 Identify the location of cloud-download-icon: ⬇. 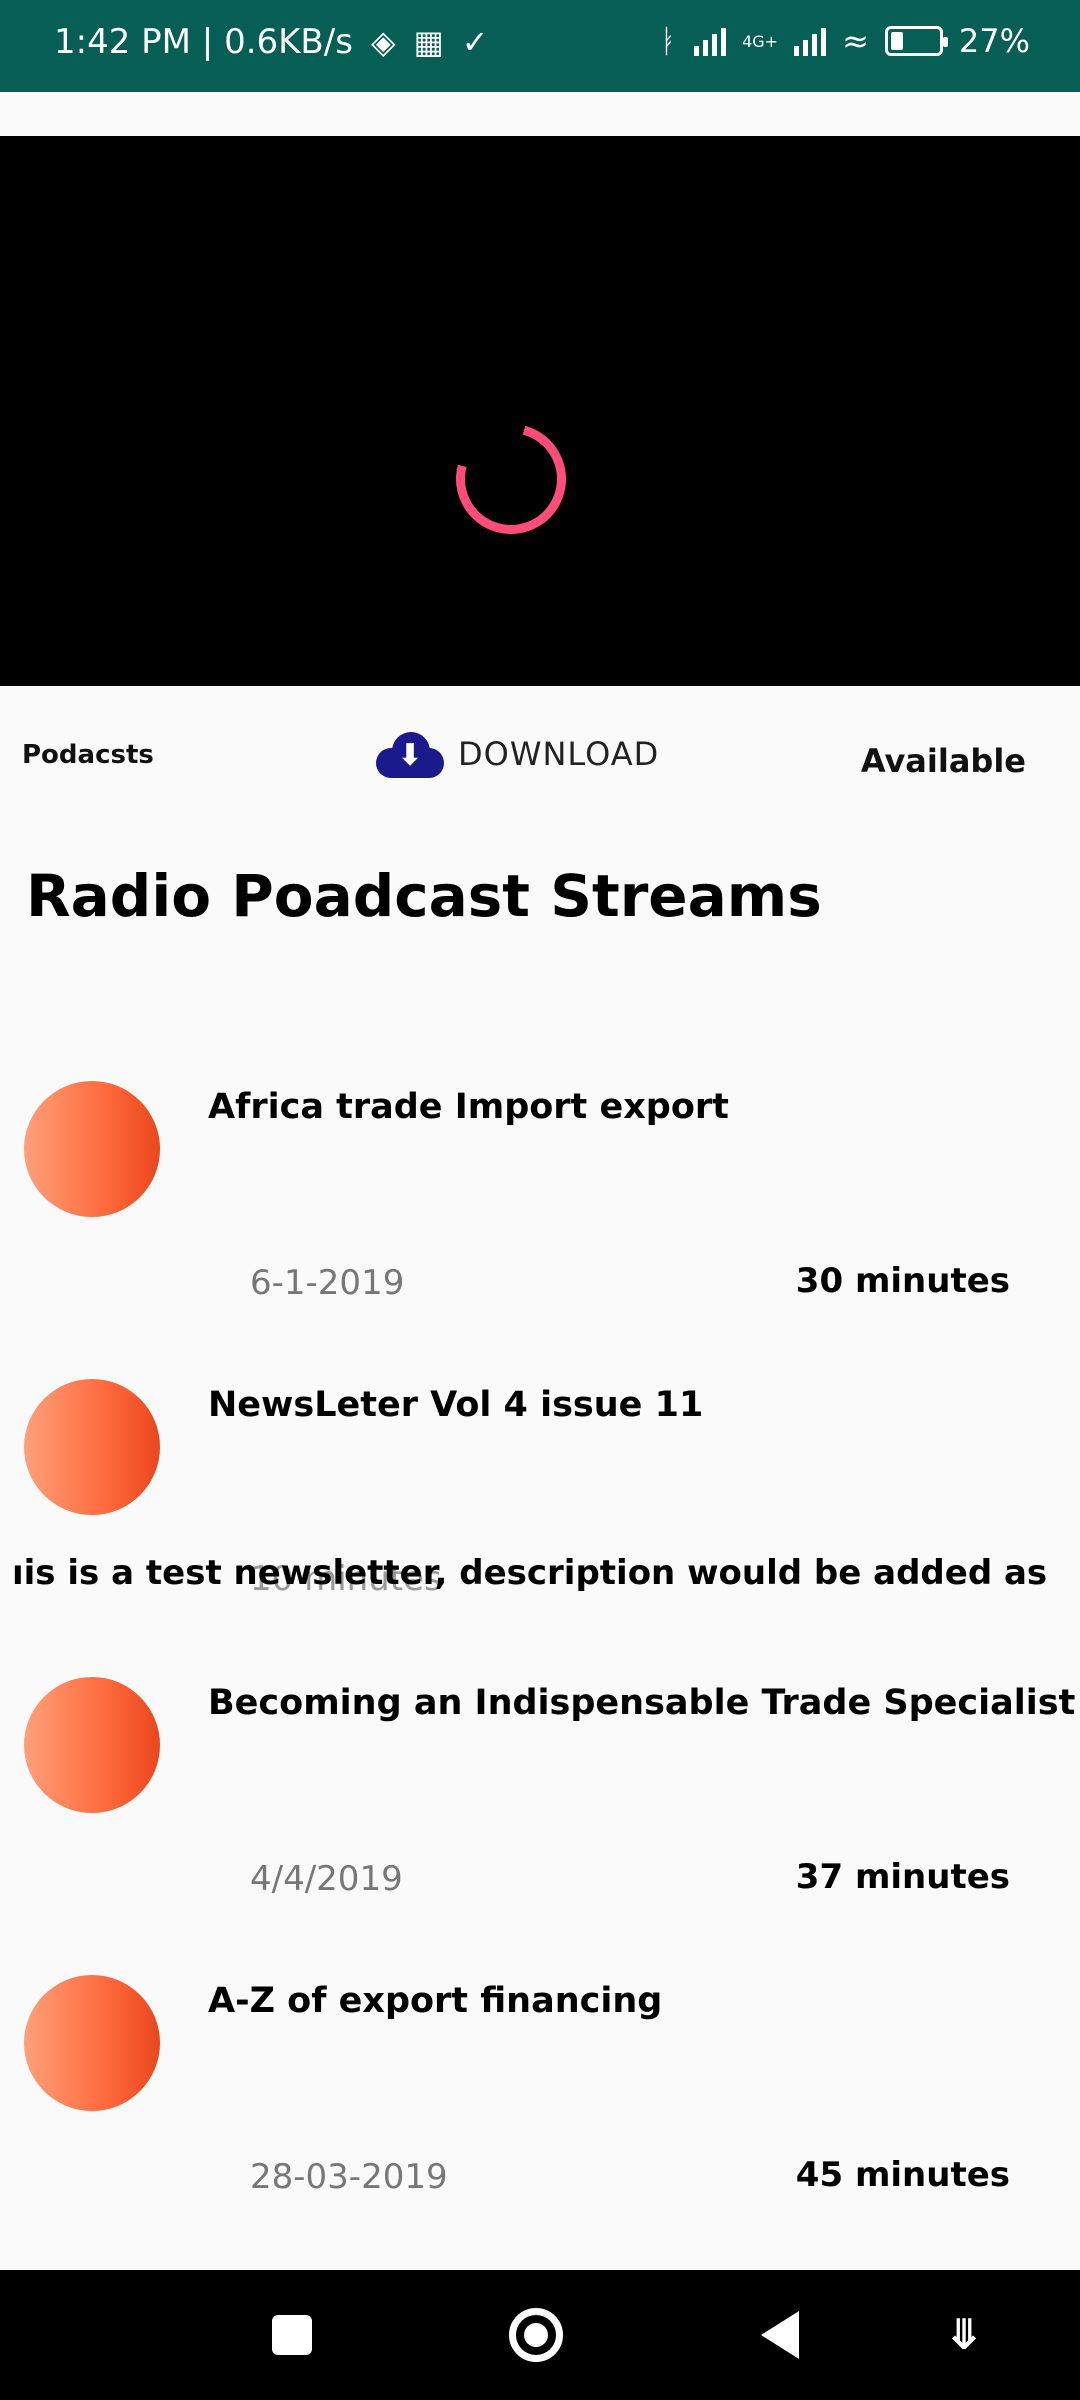
(410, 754).